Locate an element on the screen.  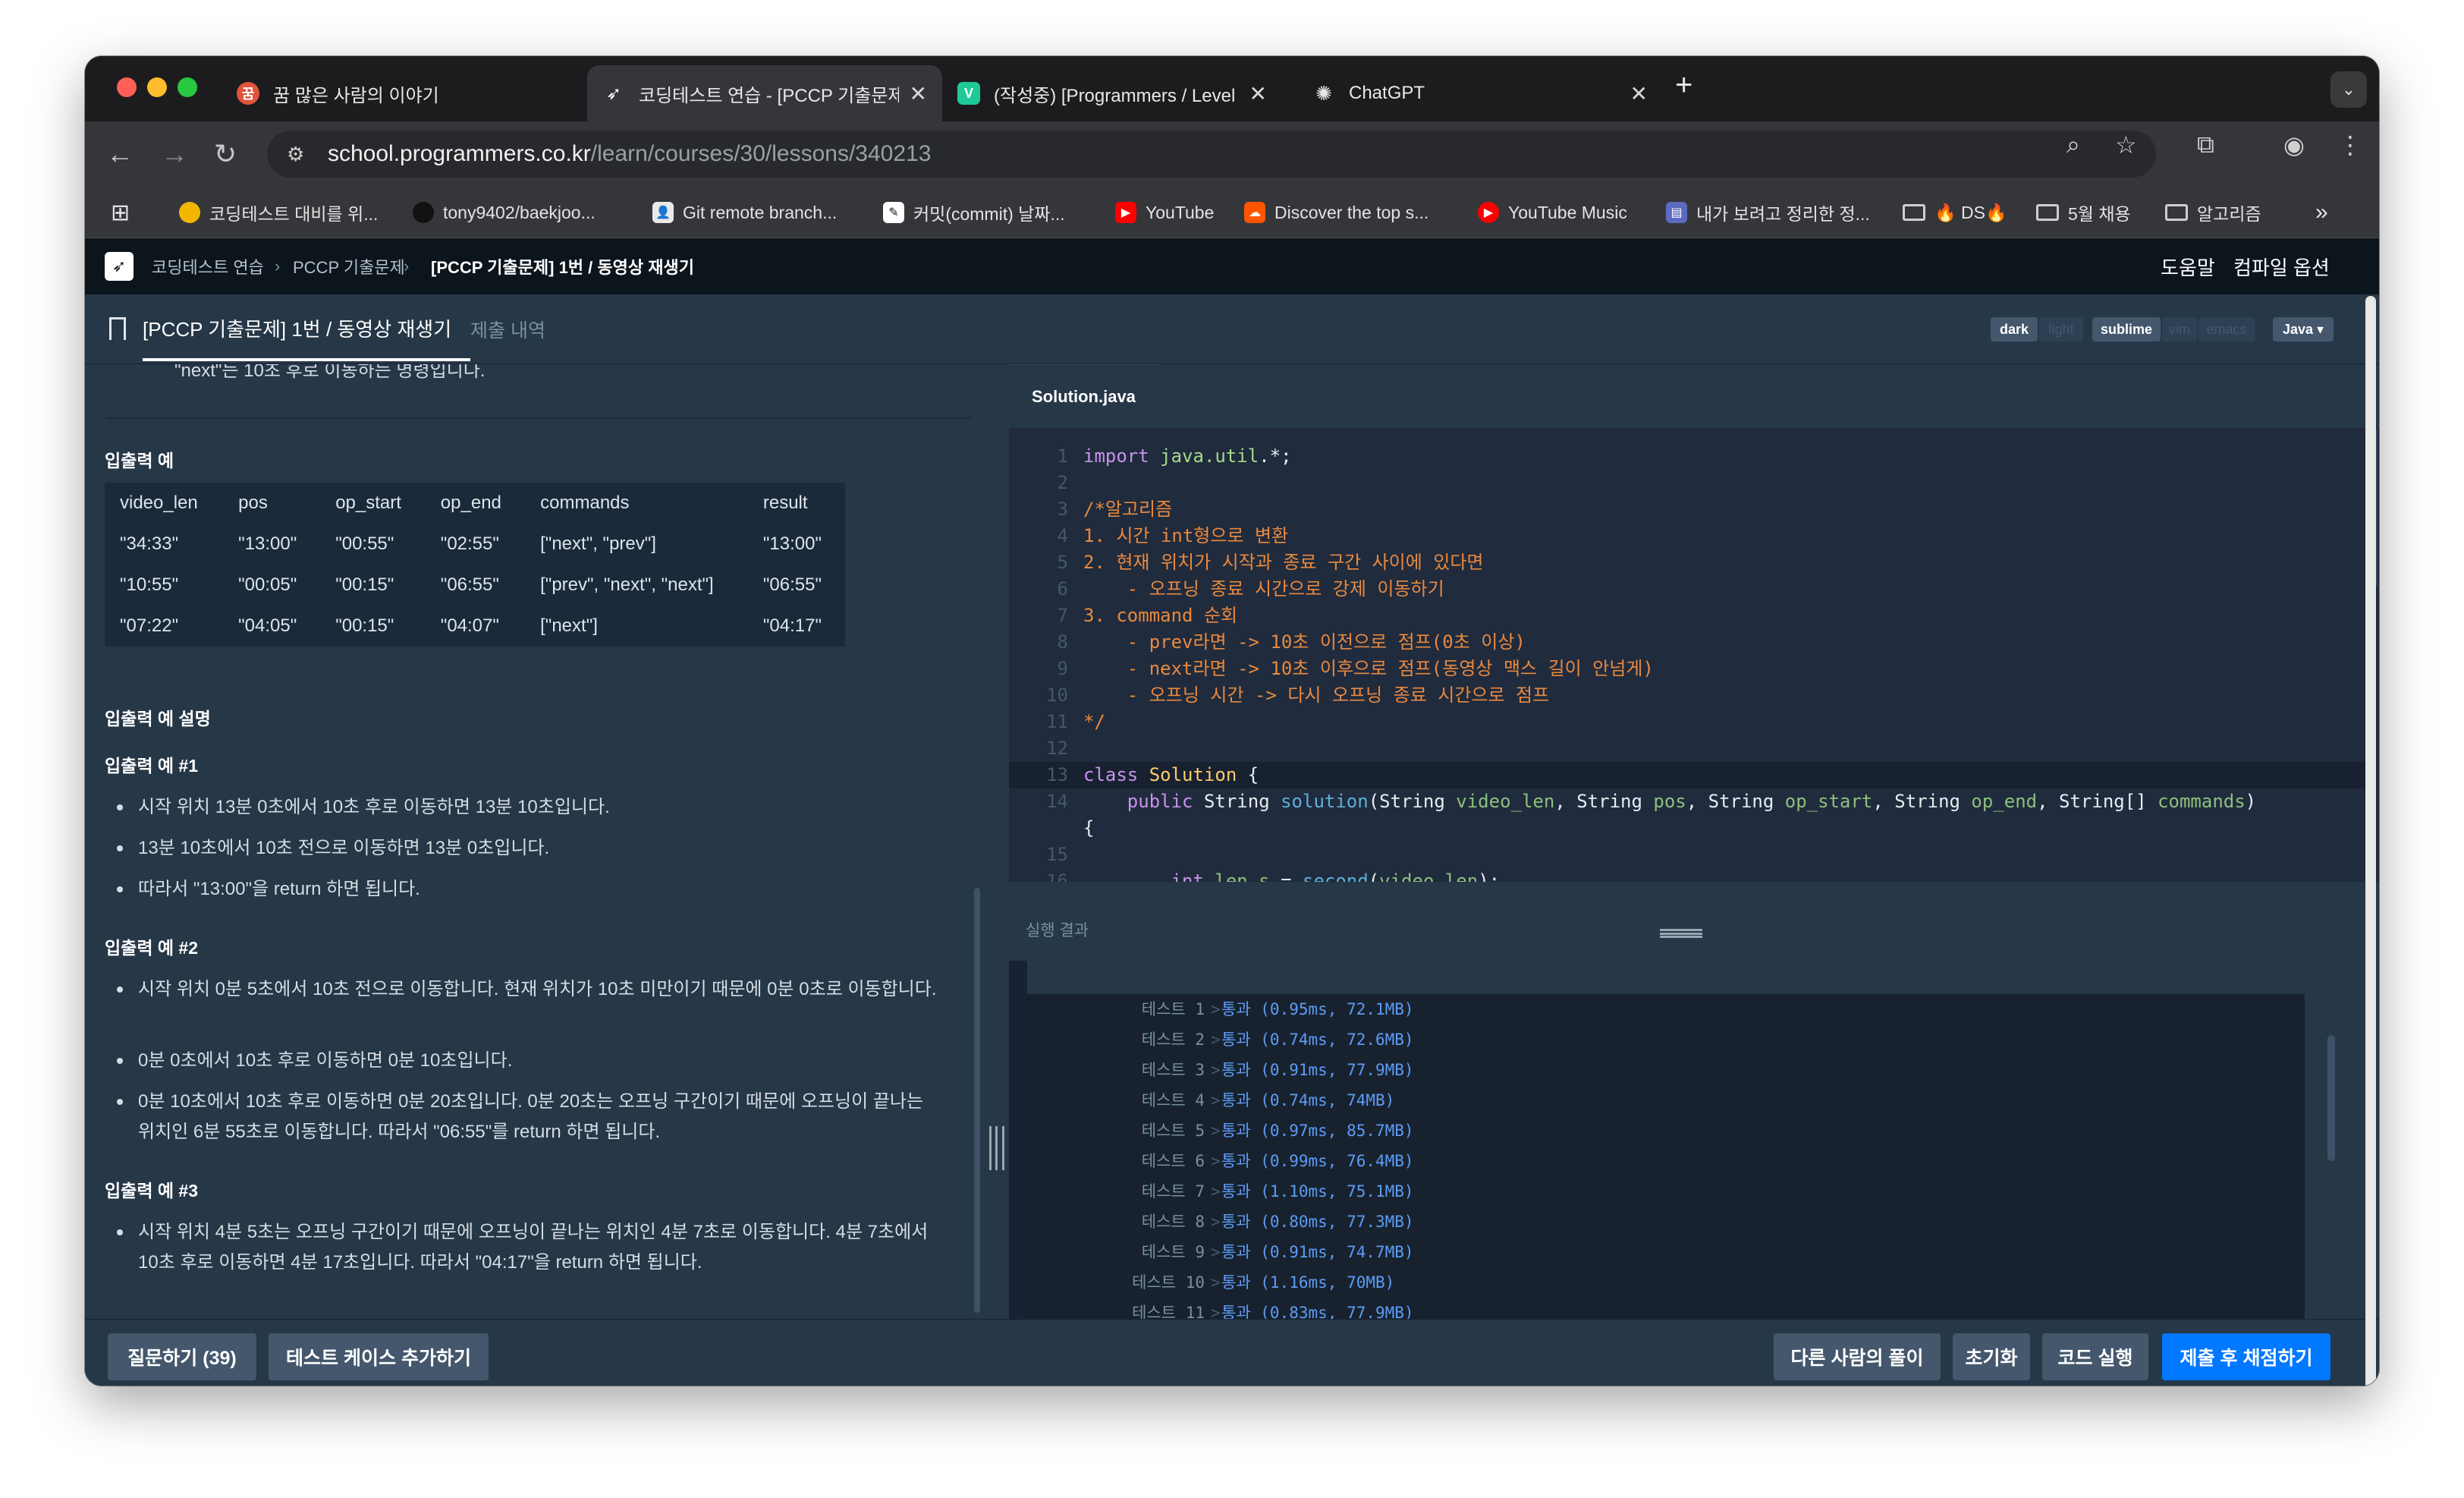
theme-light-button: light is located at coordinates (2061, 329).